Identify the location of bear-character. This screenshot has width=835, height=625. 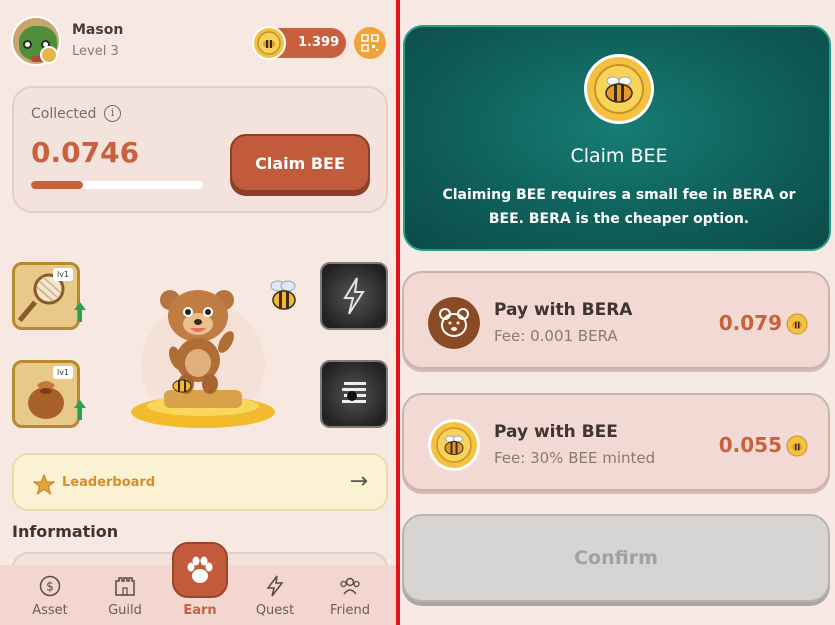
(203, 355).